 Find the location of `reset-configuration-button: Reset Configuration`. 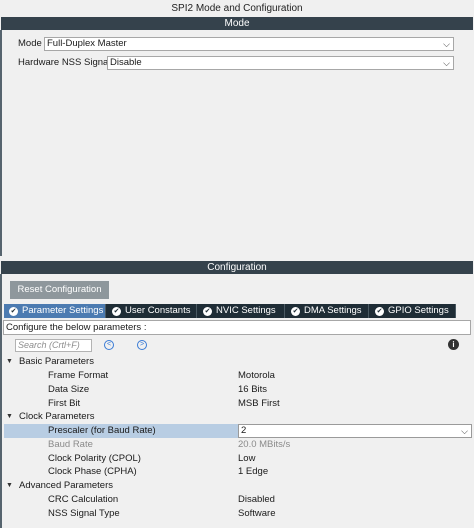

reset-configuration-button: Reset Configuration is located at coordinates (59, 290).